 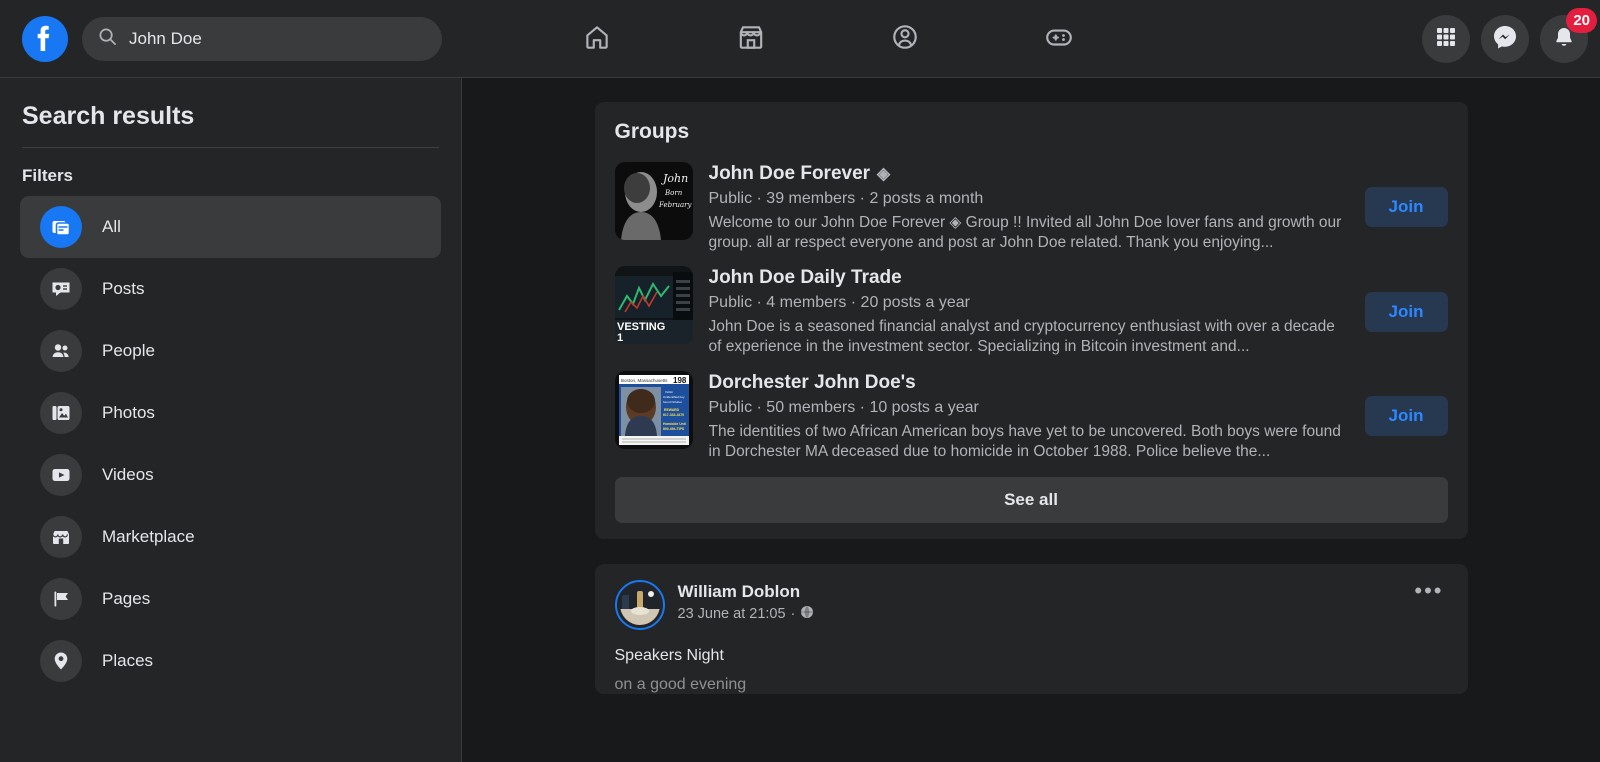 What do you see at coordinates (123, 288) in the screenshot?
I see `sidebar-item-label: Posts` at bounding box center [123, 288].